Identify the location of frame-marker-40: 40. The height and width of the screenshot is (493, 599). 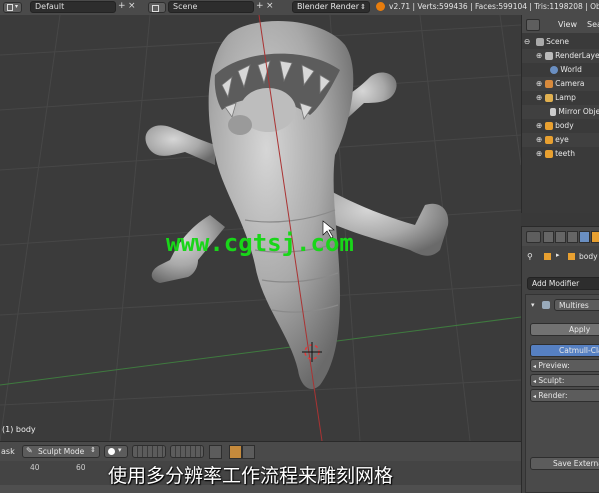
(35, 467).